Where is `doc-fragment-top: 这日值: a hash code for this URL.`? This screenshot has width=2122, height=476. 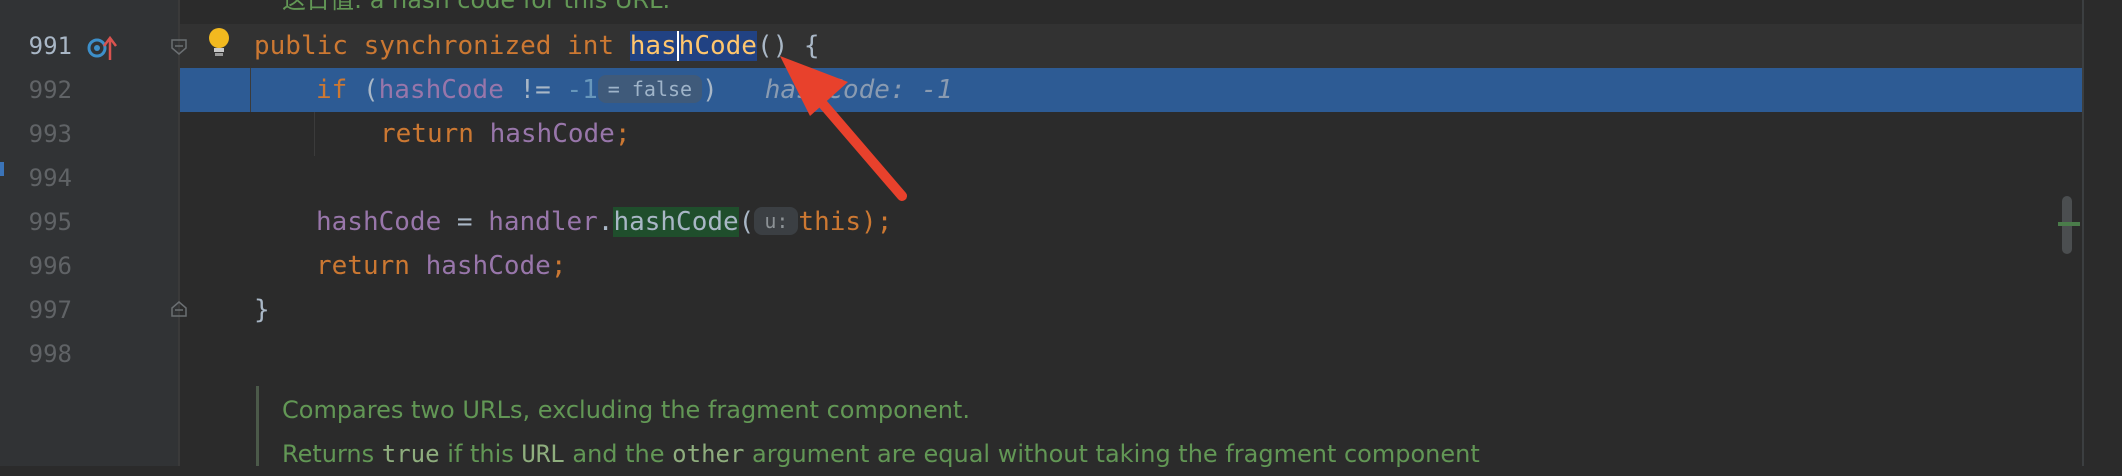
doc-fragment-top: 这日值: a hash code for this URL. is located at coordinates (476, 7).